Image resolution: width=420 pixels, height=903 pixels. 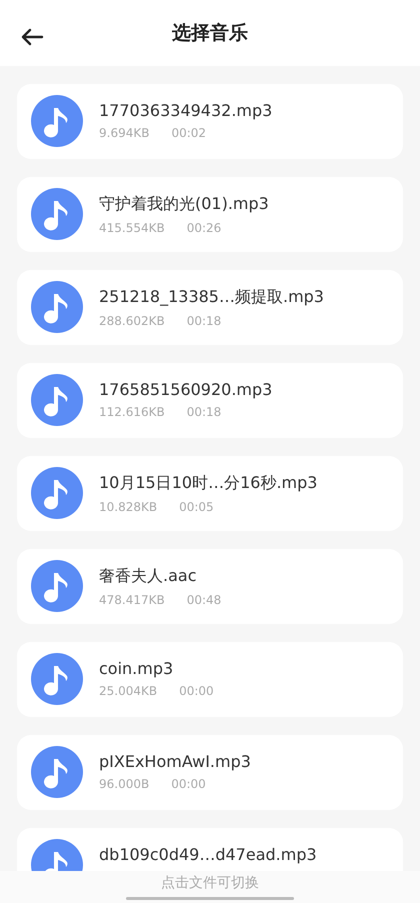 I want to click on file-size: 25.004KB, so click(x=128, y=691).